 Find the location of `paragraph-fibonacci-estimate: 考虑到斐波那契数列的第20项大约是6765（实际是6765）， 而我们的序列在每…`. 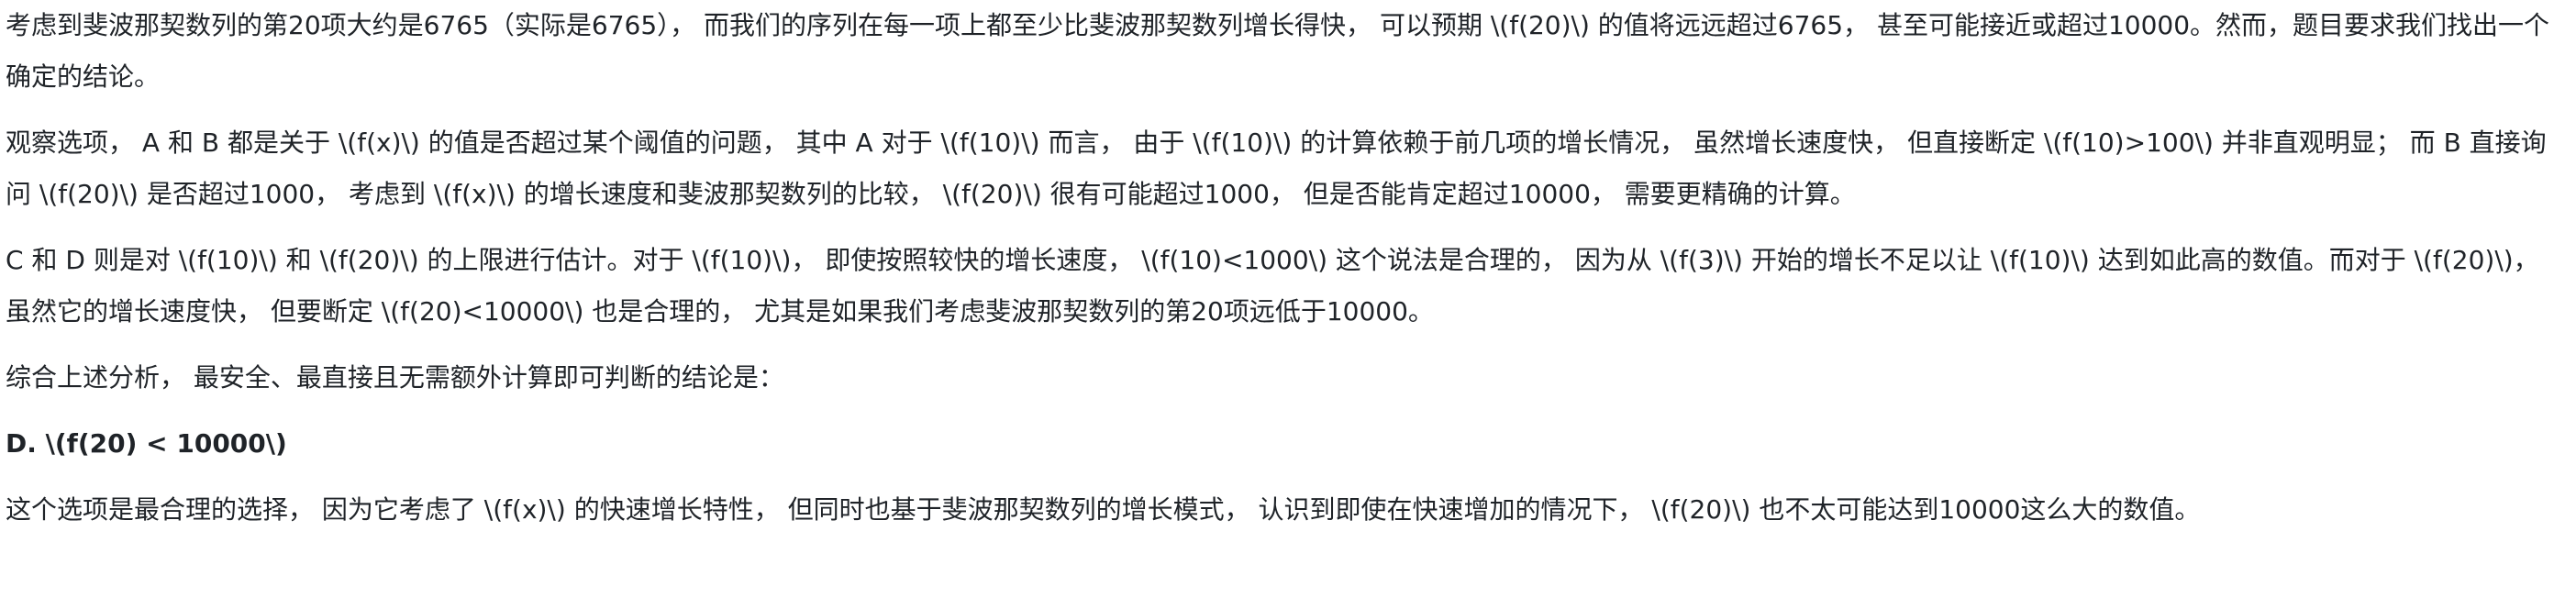

paragraph-fibonacci-estimate: 考虑到斐波那契数列的第20项大约是6765（实际是6765）， 而我们的序列在每… is located at coordinates (1278, 51).